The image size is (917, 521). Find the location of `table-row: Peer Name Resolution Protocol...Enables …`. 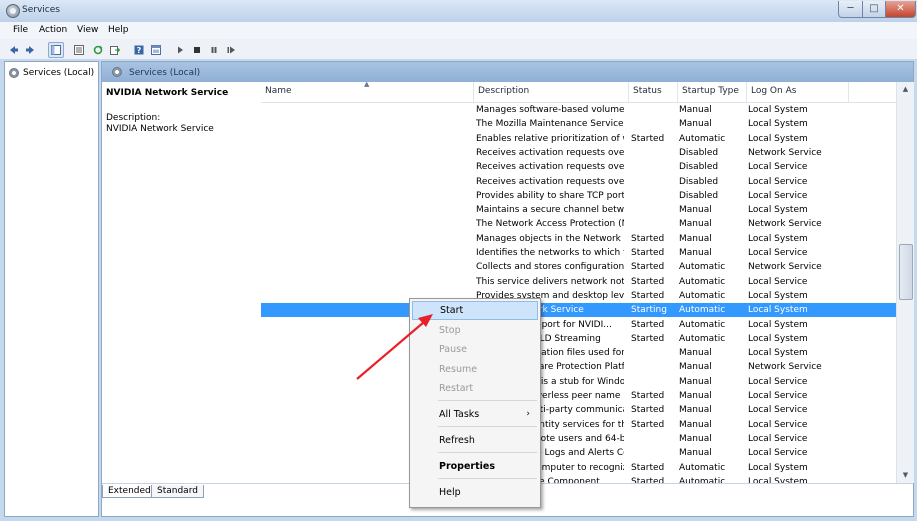

table-row: Peer Name Resolution Protocol...Enables … is located at coordinates (578, 396).